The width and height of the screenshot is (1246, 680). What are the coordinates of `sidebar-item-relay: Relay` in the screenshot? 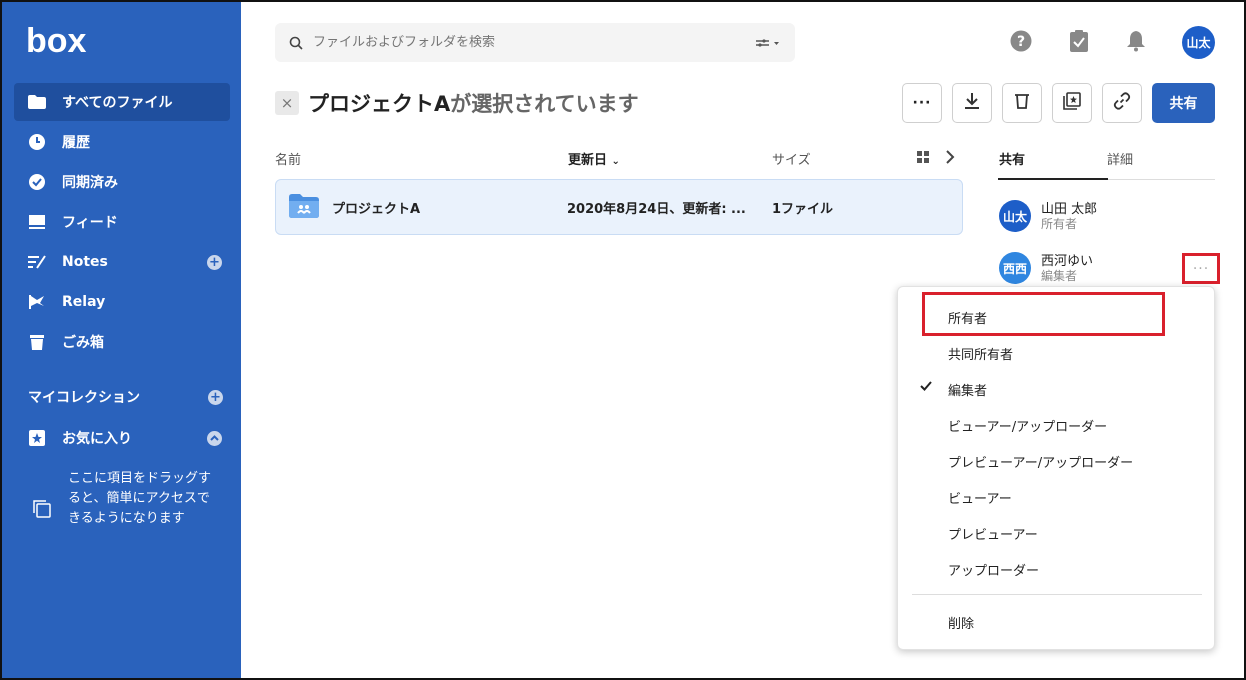 It's located at (122, 302).